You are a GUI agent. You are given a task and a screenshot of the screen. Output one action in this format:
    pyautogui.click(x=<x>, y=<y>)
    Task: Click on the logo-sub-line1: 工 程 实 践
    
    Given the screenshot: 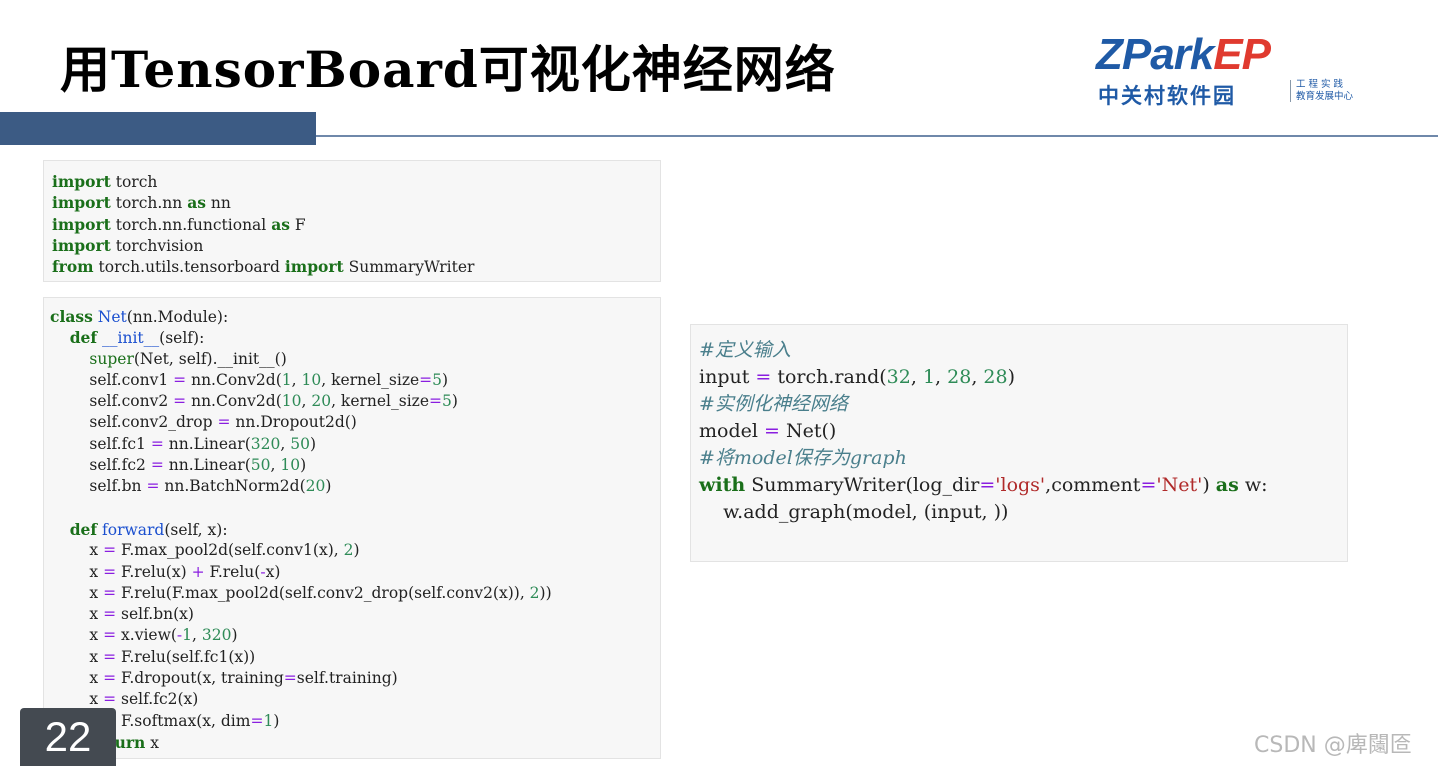 What is the action you would take?
    pyautogui.click(x=1320, y=84)
    